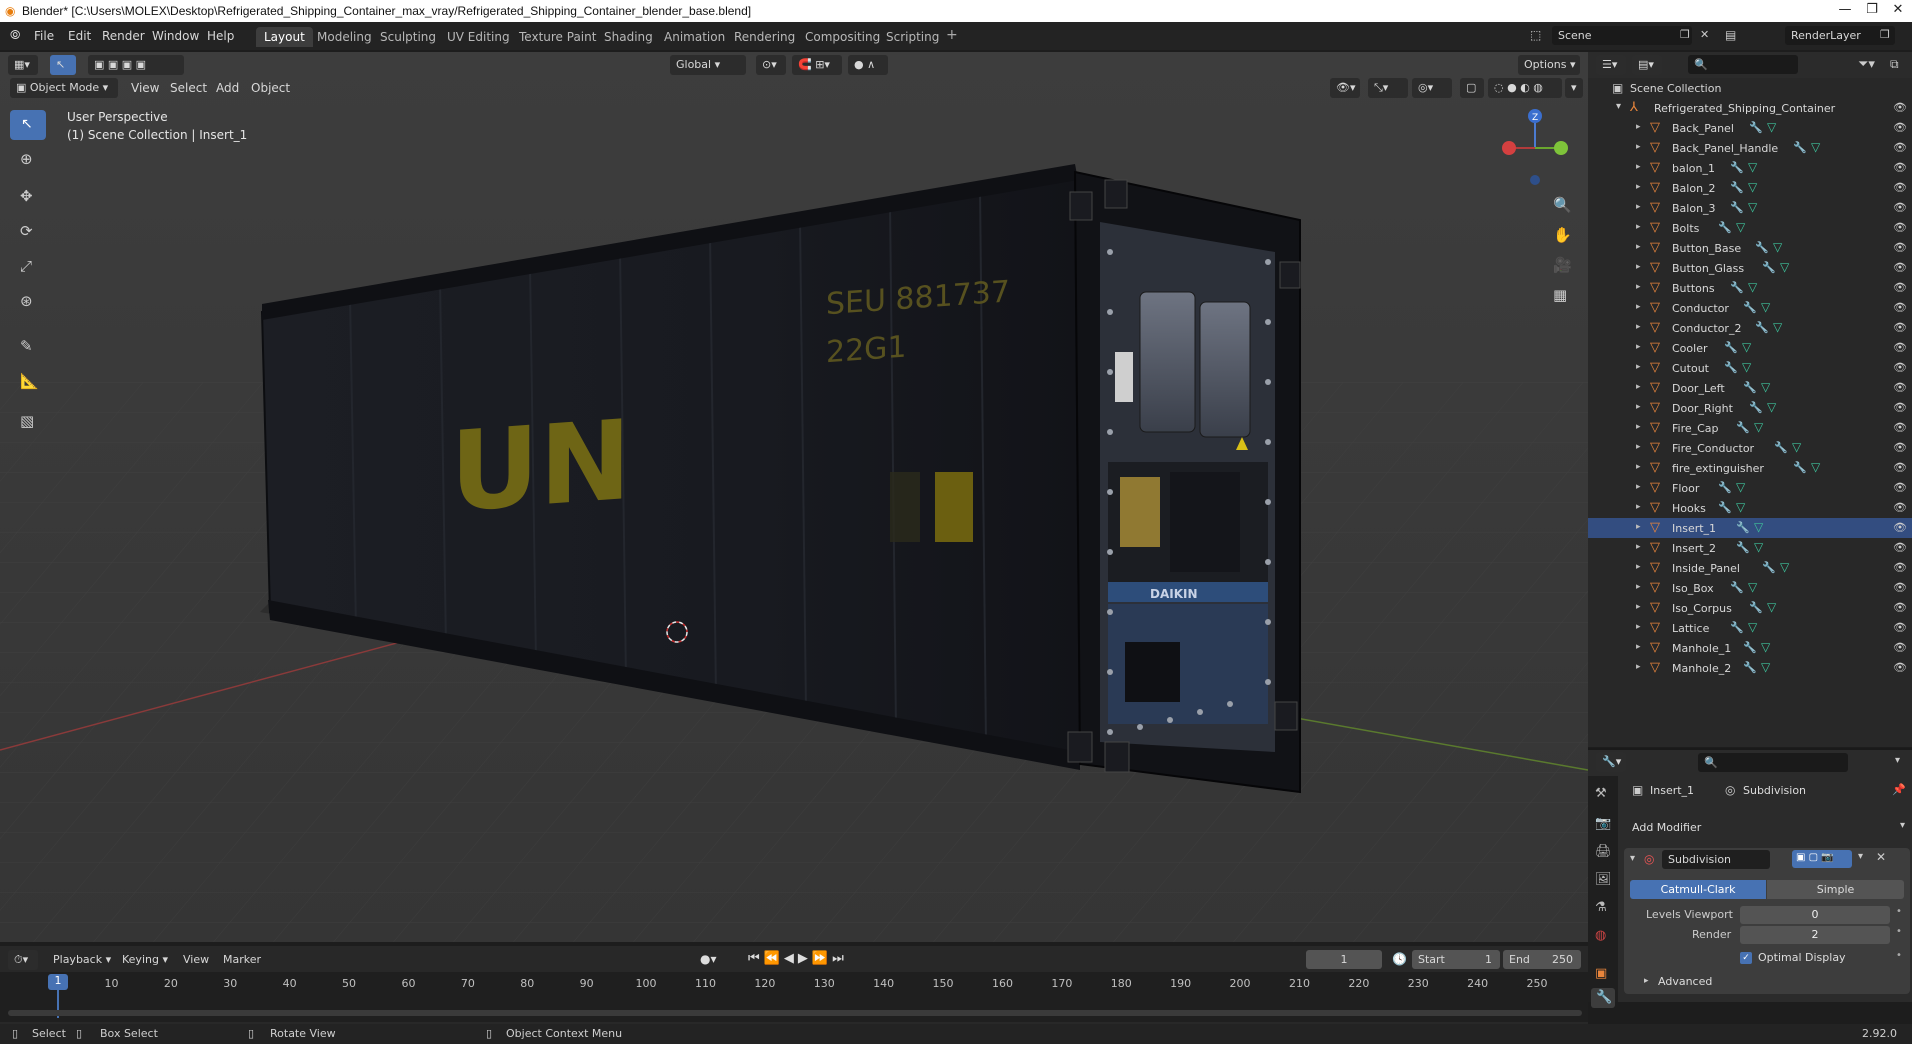 This screenshot has height=1044, width=1912. Describe the element at coordinates (868, 65) in the screenshot. I see `proportional-edit-icon: ● ∧` at that location.